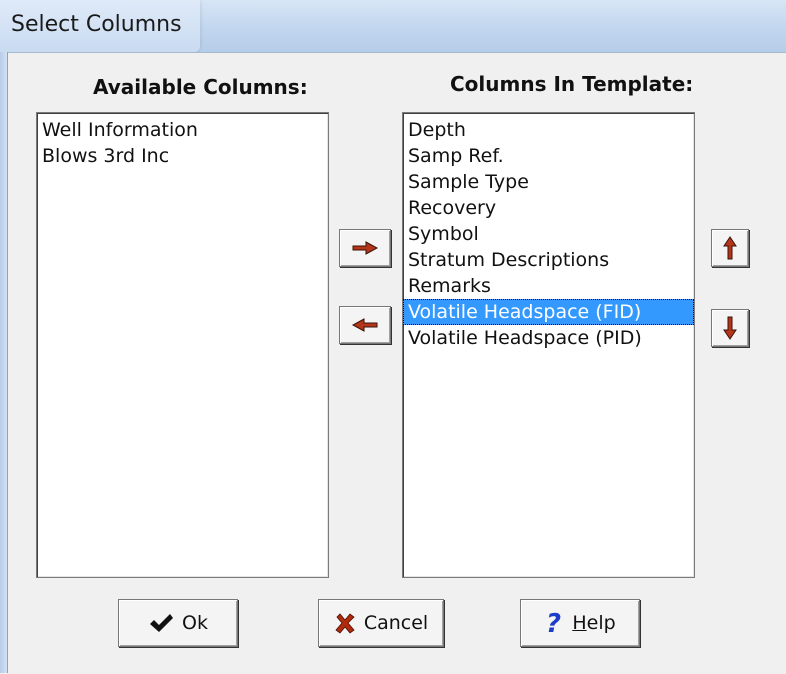 This screenshot has width=786, height=674. Describe the element at coordinates (548, 156) in the screenshot. I see `list-item: Samp Ref.` at that location.